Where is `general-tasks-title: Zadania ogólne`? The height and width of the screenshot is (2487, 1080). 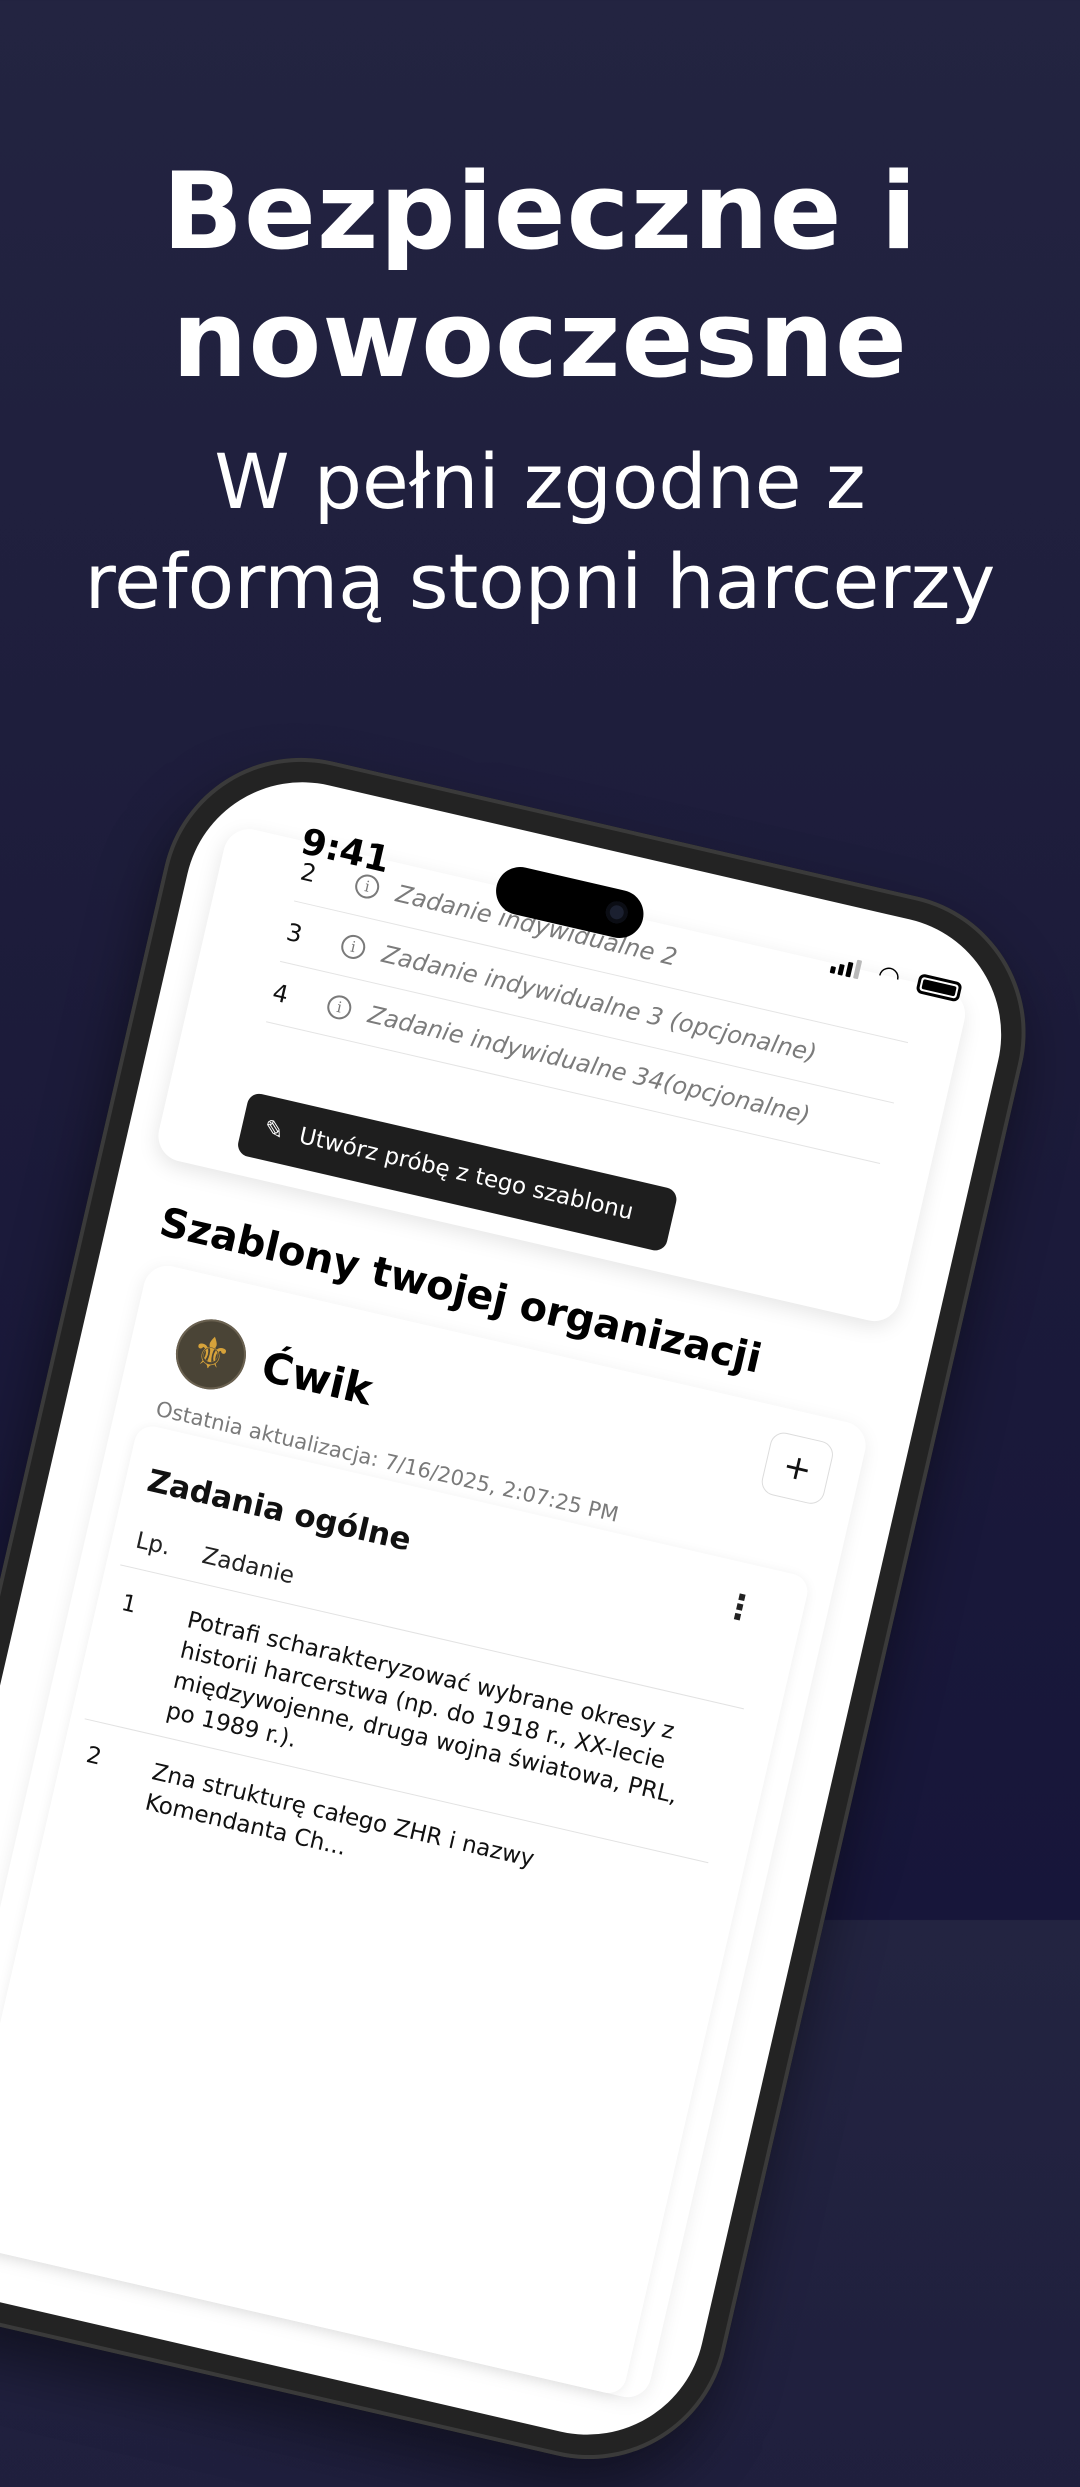
general-tasks-title: Zadania ogólne is located at coordinates (279, 1510).